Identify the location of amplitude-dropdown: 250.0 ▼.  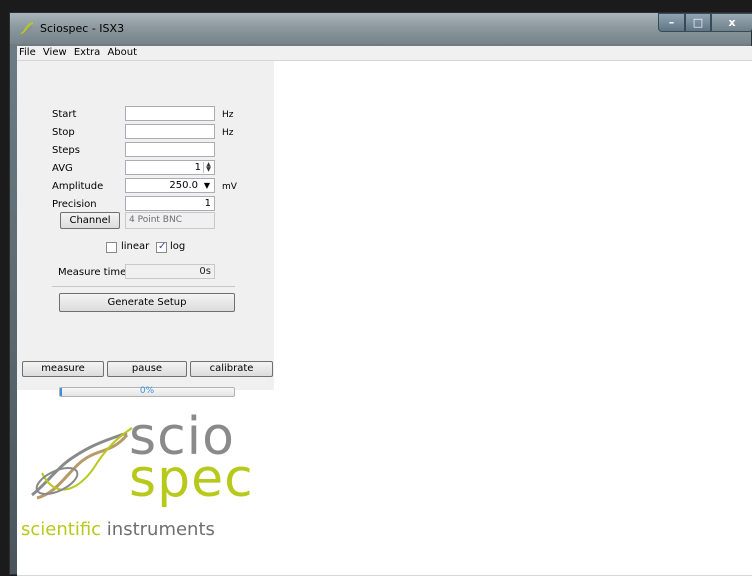
(170, 185).